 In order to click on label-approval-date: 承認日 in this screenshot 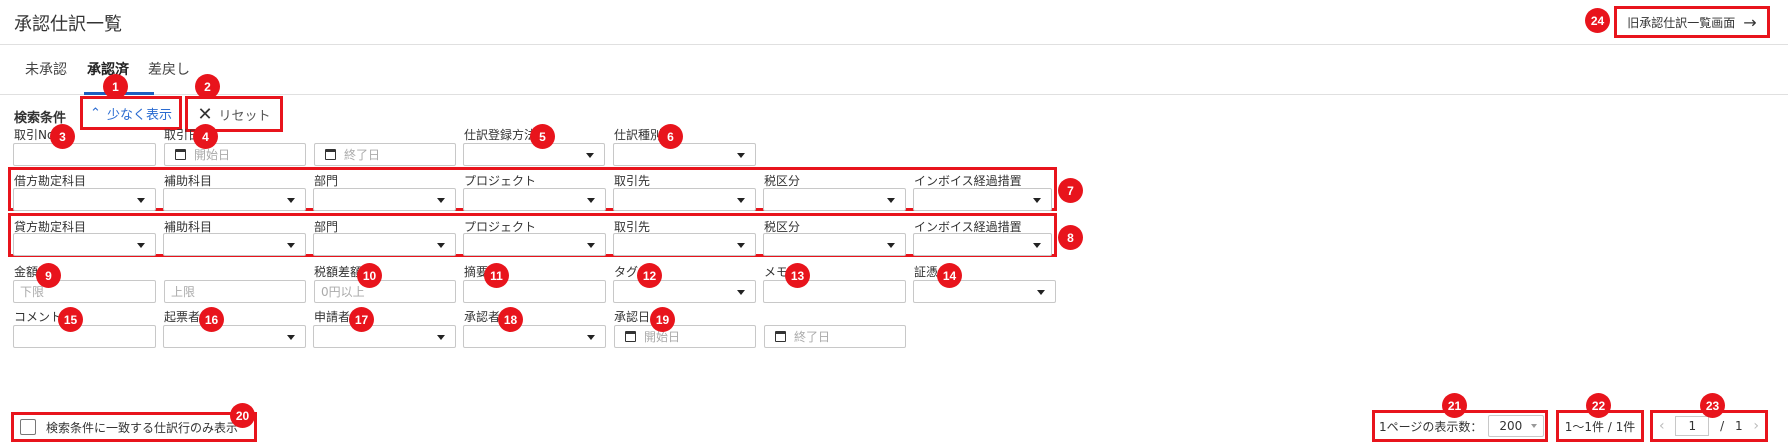, I will do `click(632, 317)`.